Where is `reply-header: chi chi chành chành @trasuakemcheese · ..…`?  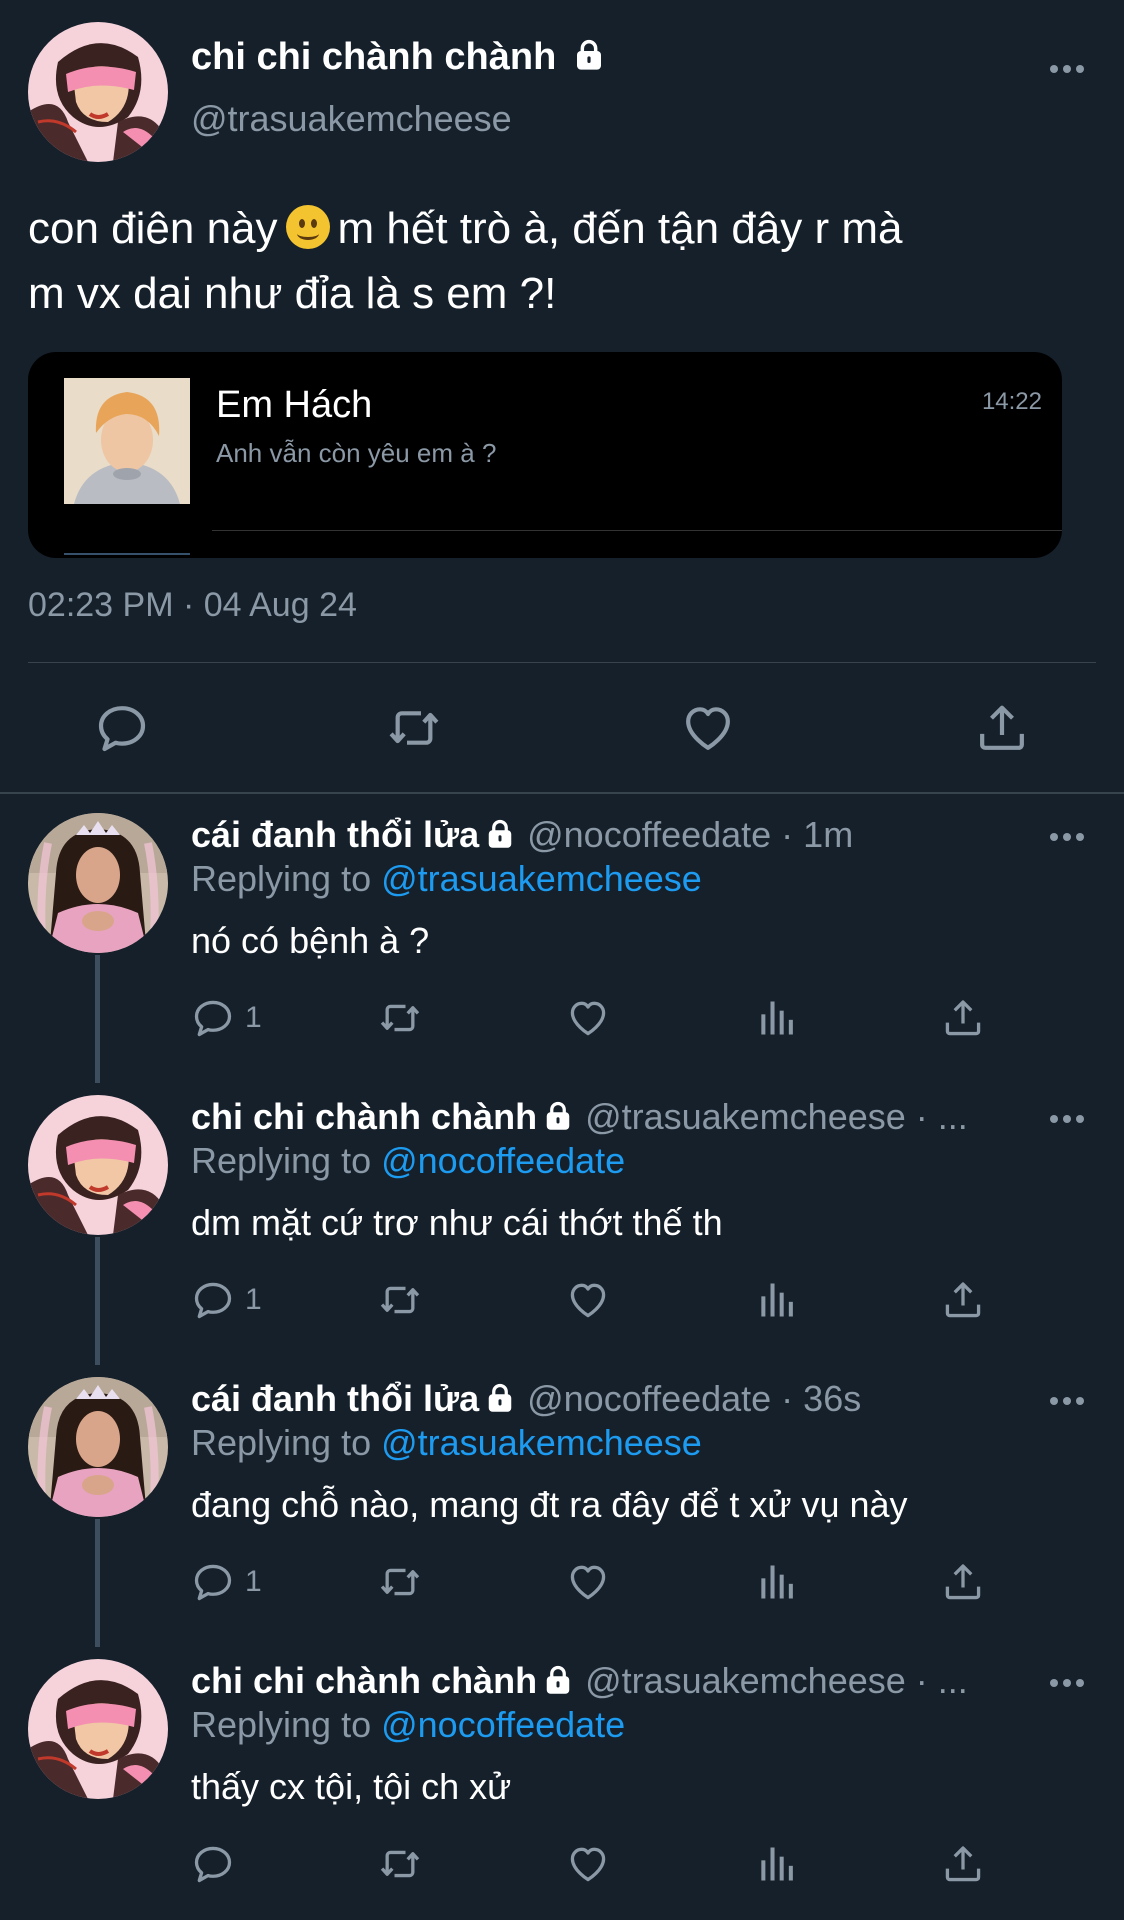
reply-header: chi chi chành chành @trasuakemcheese · ..… is located at coordinates (611, 1681).